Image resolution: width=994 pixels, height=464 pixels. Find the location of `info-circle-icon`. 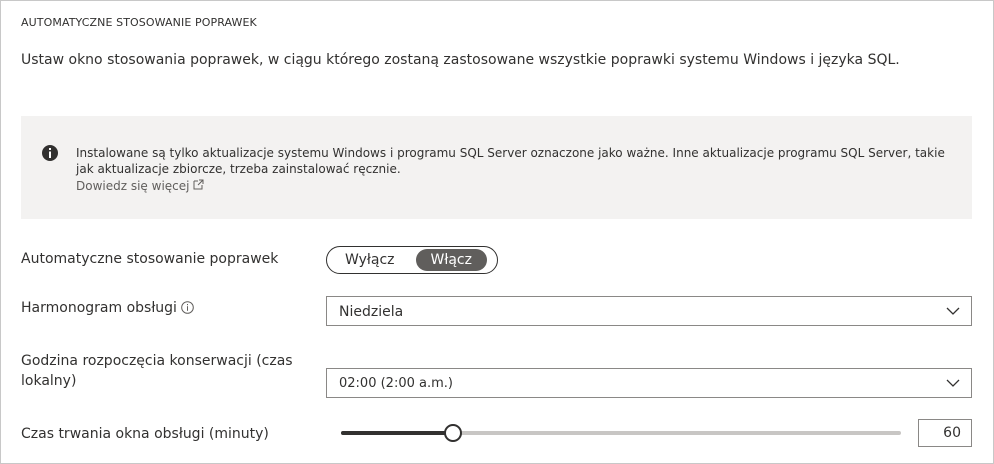

info-circle-icon is located at coordinates (187, 307).